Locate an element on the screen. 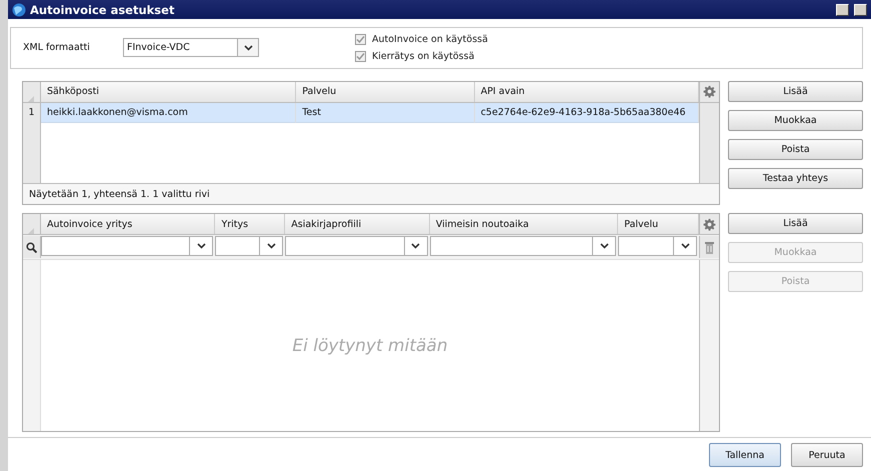 The image size is (871, 471). column-header: Yritys is located at coordinates (250, 224).